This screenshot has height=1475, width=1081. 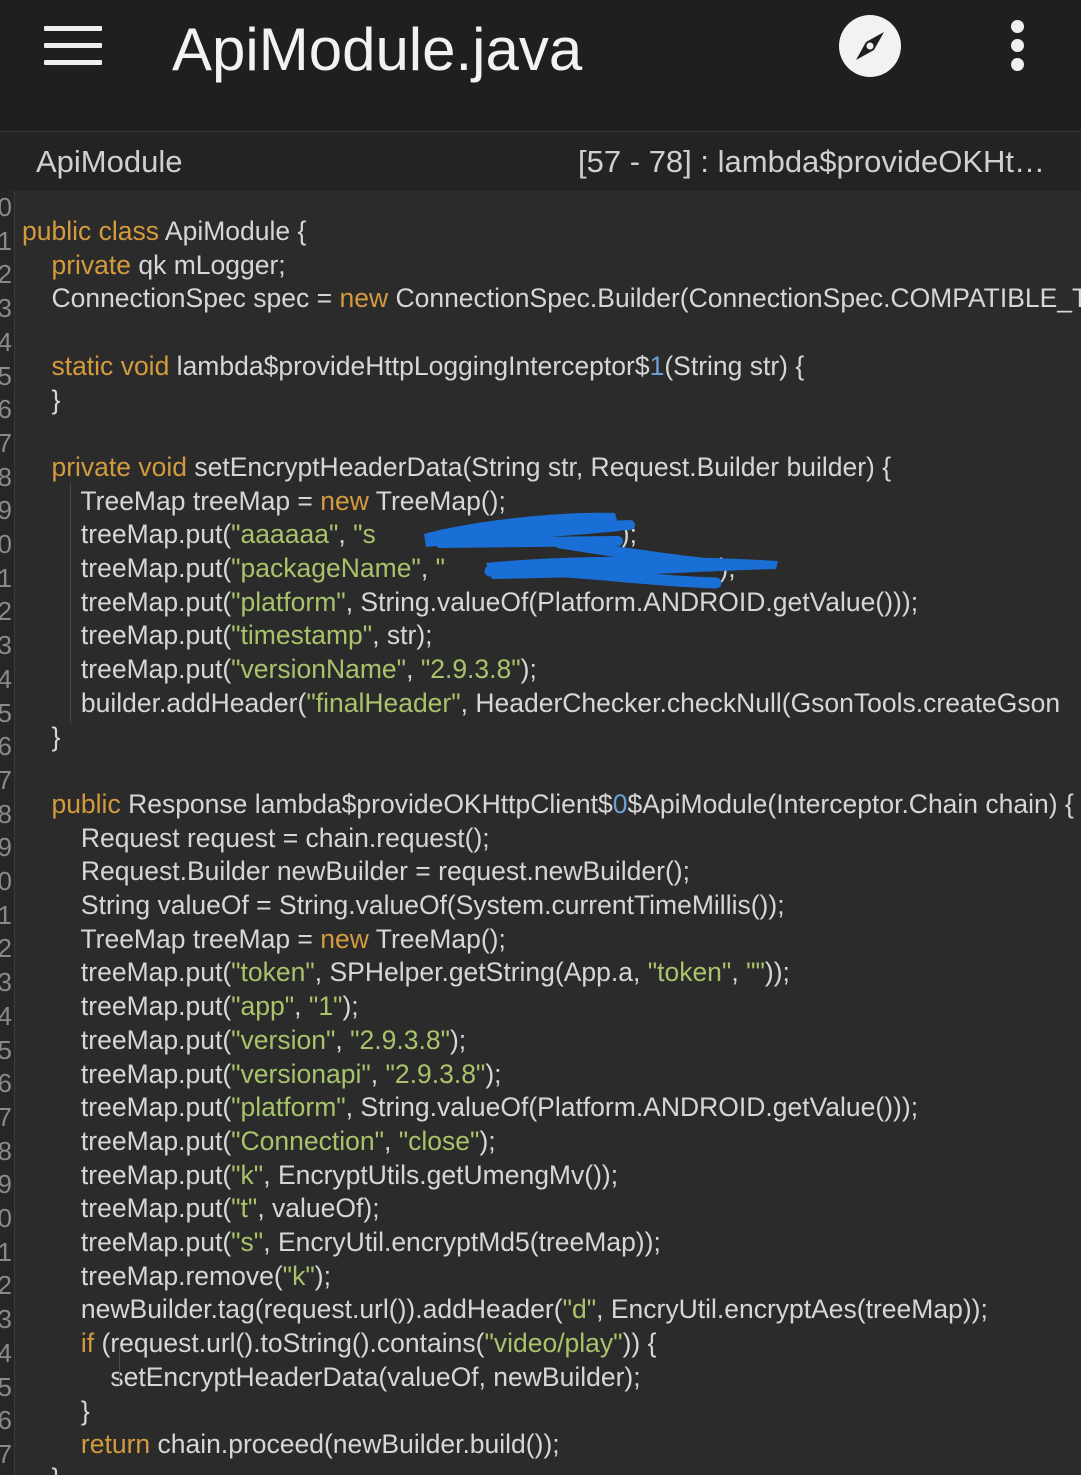 I want to click on code-line: public class ApiModule {, so click(x=164, y=231).